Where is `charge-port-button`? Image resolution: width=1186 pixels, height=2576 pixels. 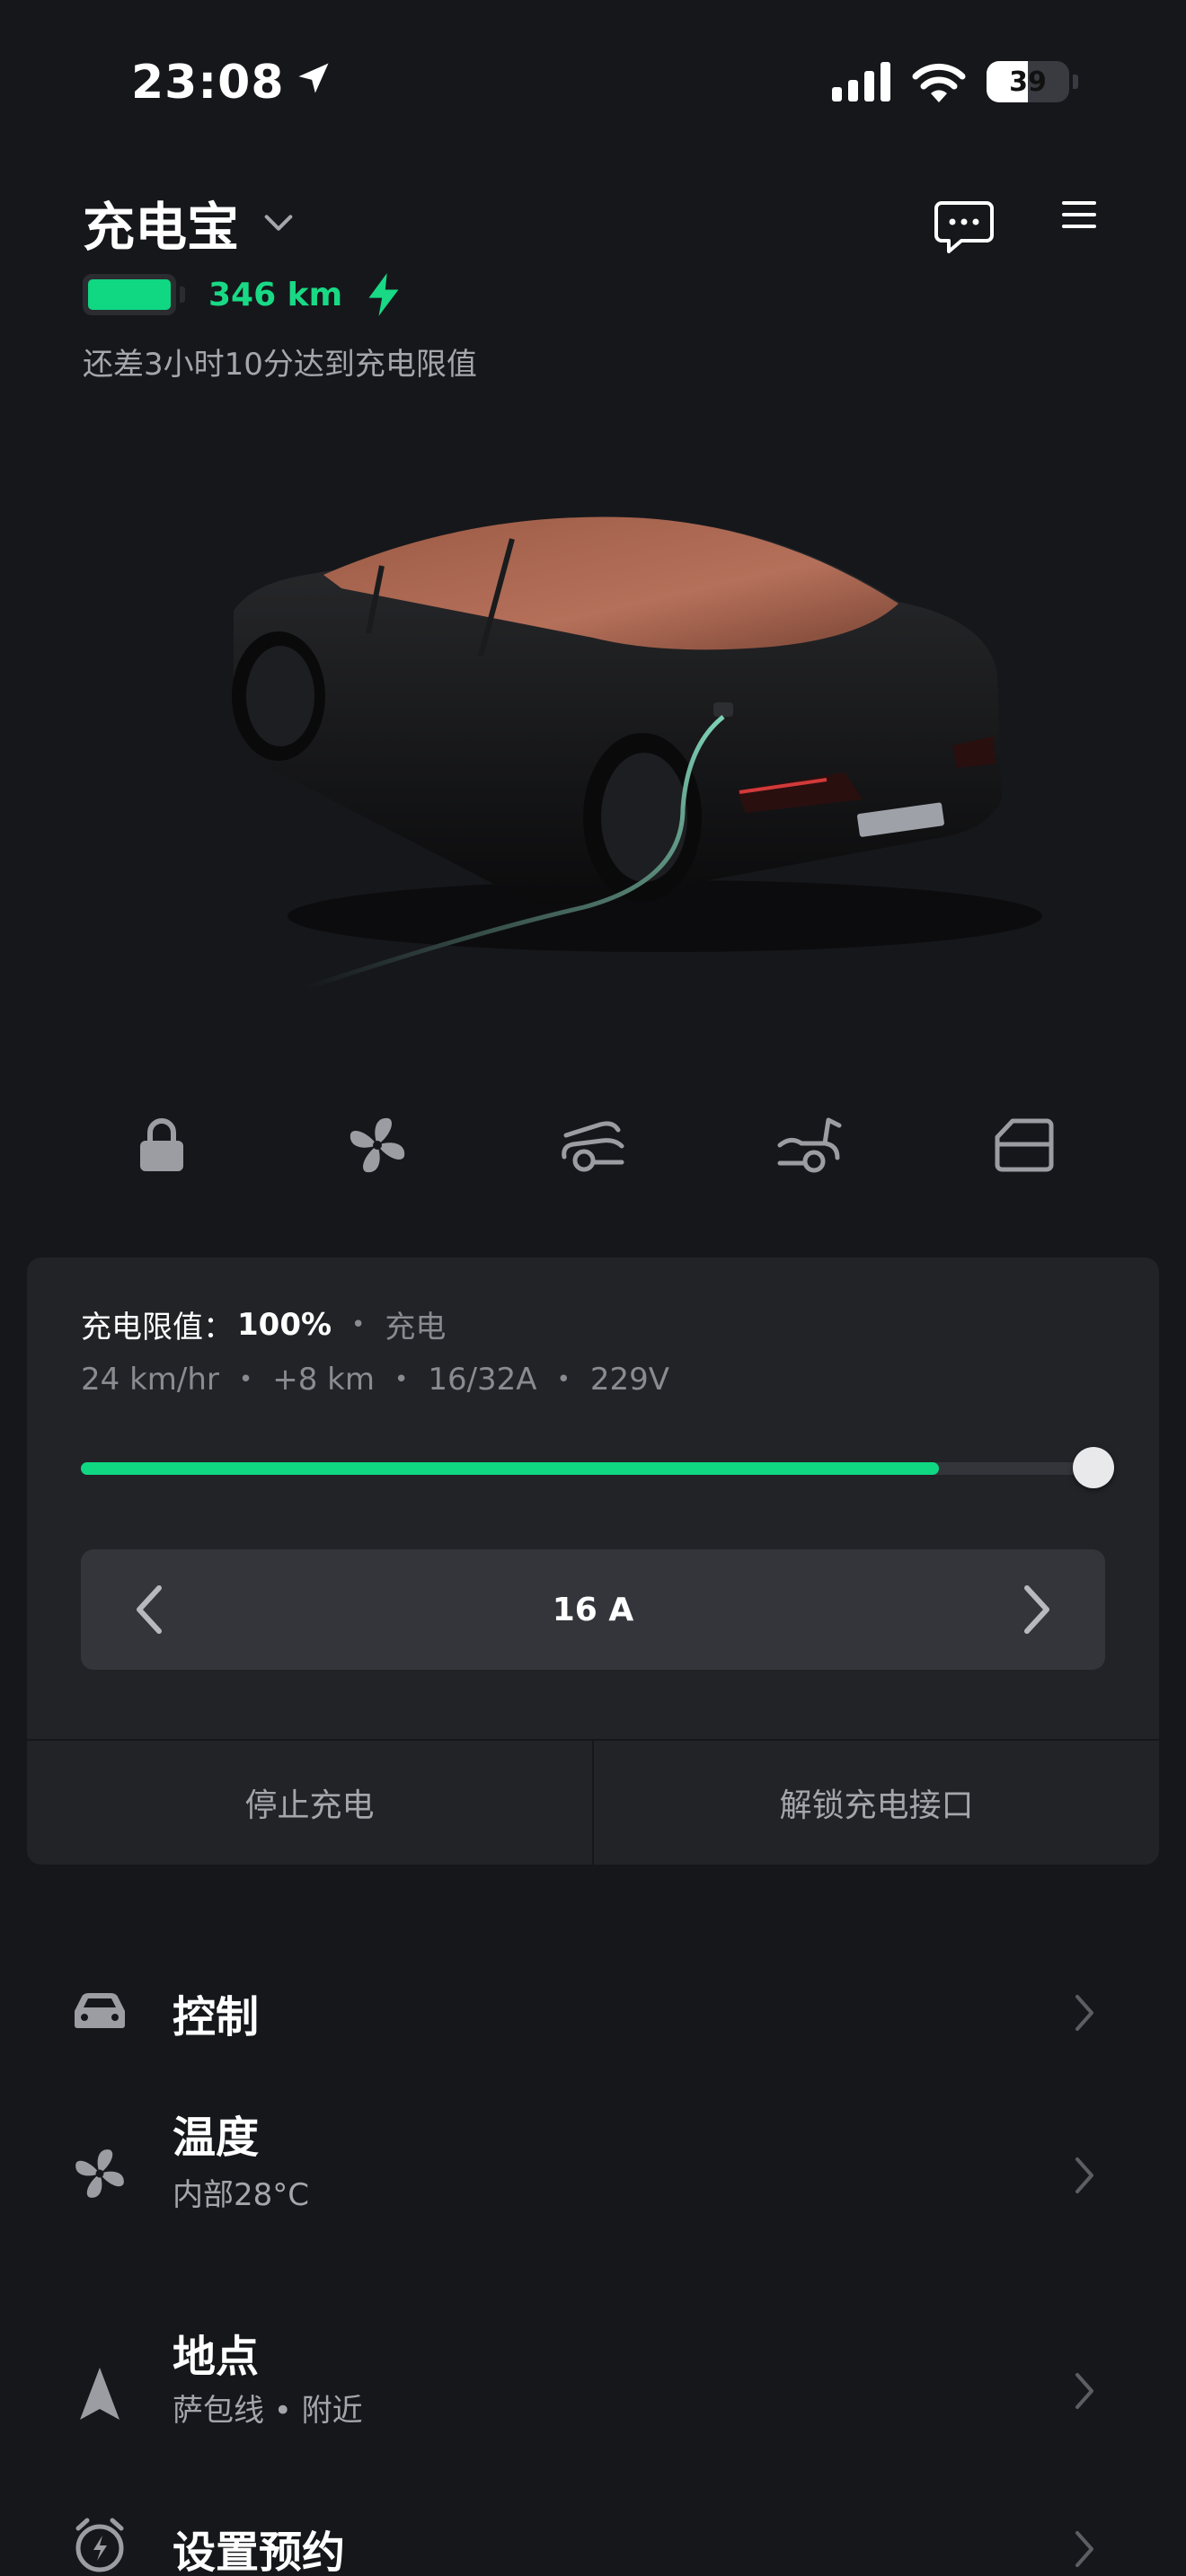
charge-port-button is located at coordinates (1024, 1145).